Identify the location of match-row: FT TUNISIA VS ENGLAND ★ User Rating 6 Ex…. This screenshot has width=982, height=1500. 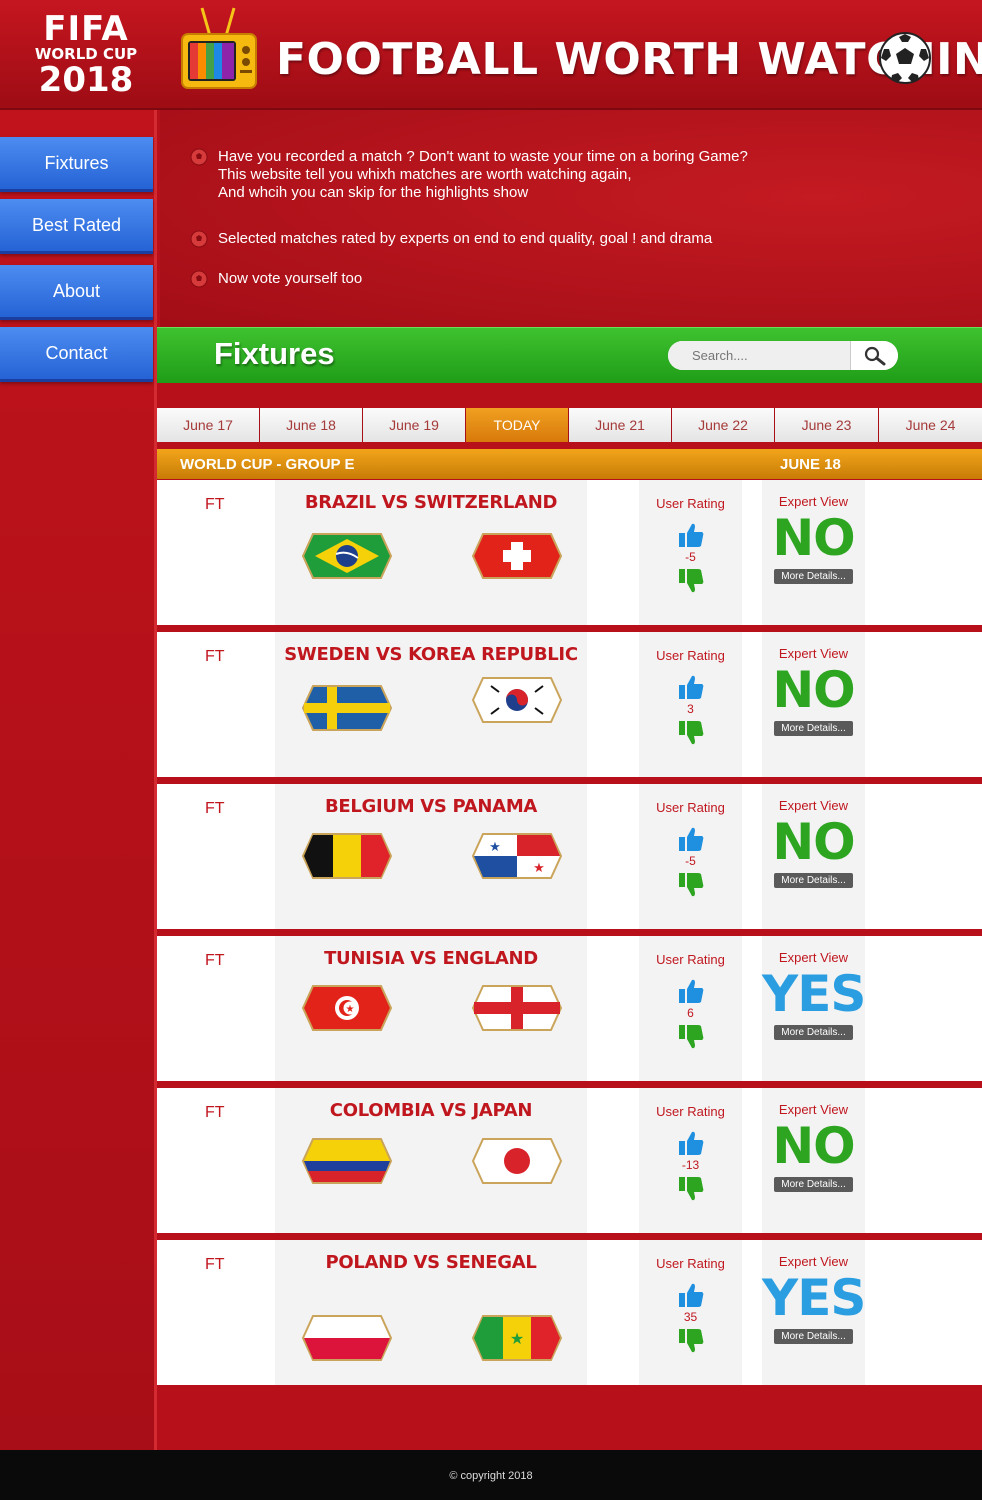
(569, 1008).